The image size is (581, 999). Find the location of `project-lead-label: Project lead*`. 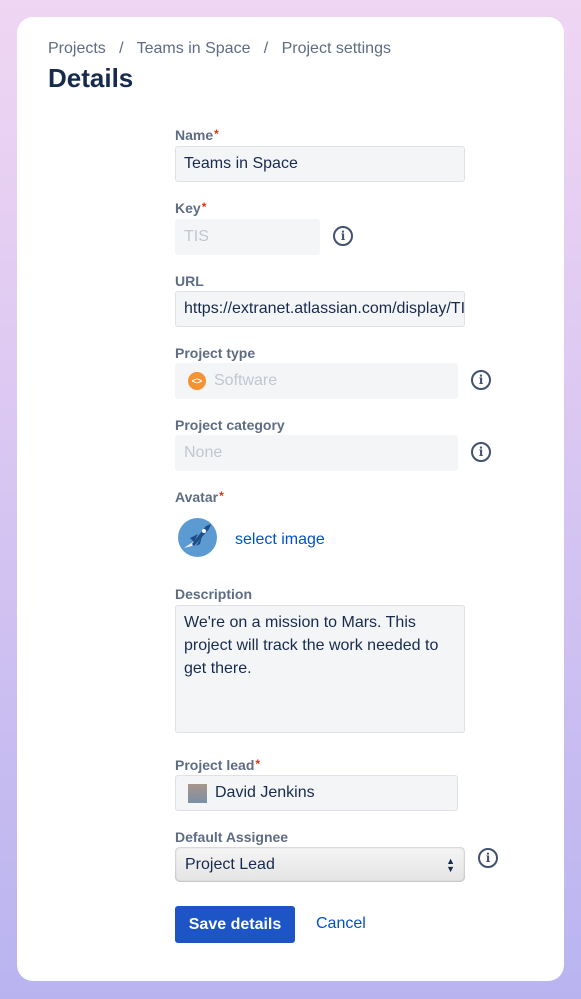

project-lead-label: Project lead* is located at coordinates (218, 765).